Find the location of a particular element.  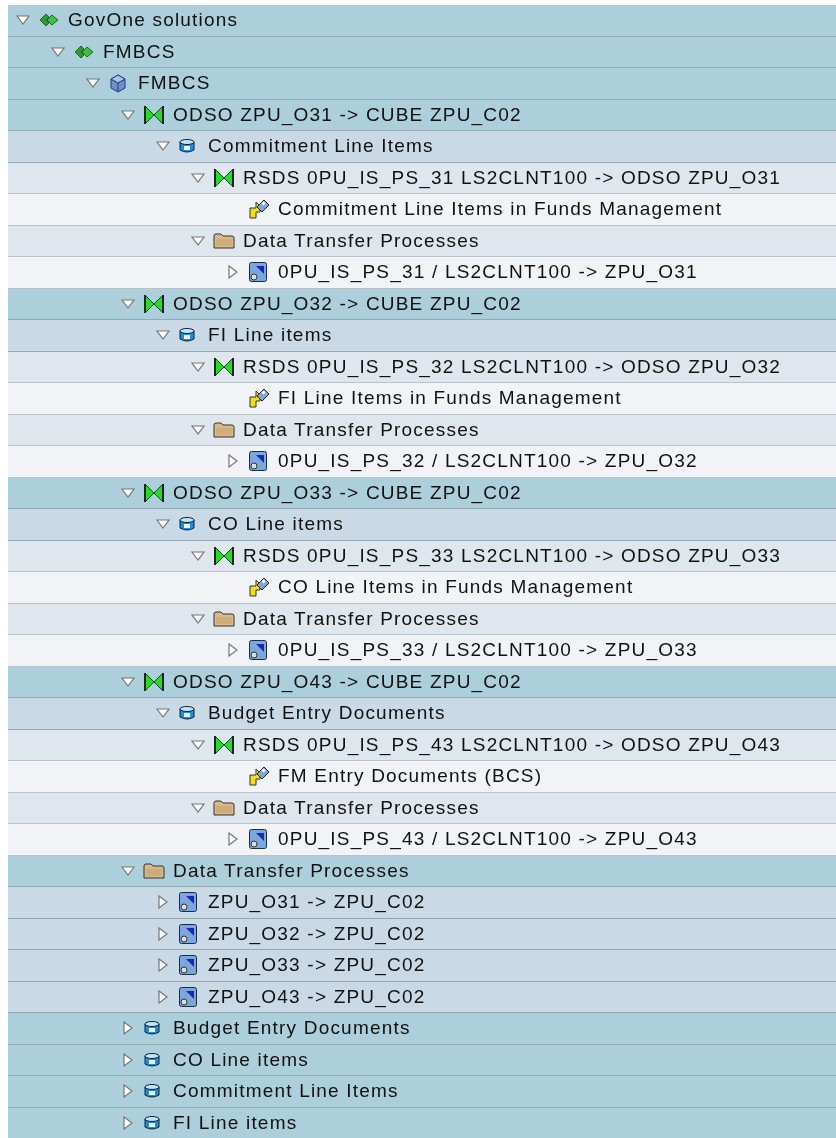

tree-row: CO Line Items in Funds Management is located at coordinates (422, 588).